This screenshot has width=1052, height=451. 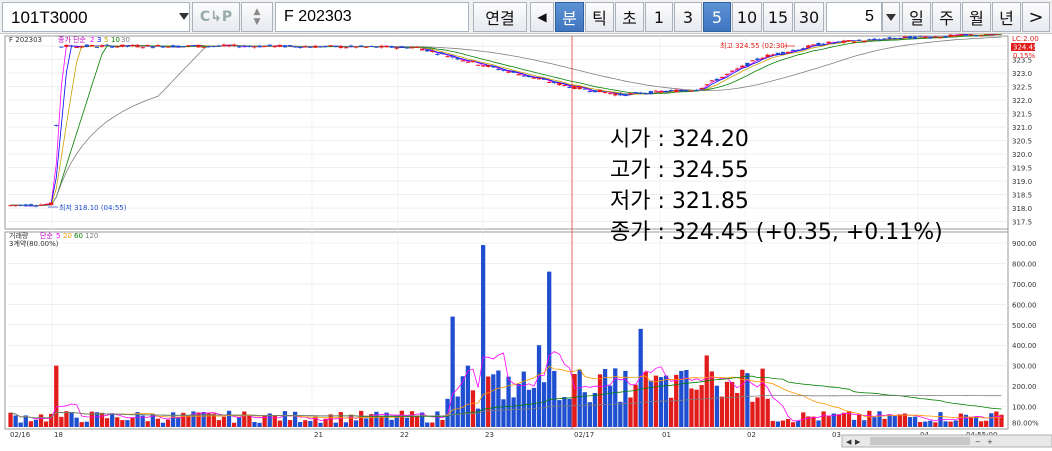 I want to click on volume-axis-label: 500.00, so click(x=1024, y=326).